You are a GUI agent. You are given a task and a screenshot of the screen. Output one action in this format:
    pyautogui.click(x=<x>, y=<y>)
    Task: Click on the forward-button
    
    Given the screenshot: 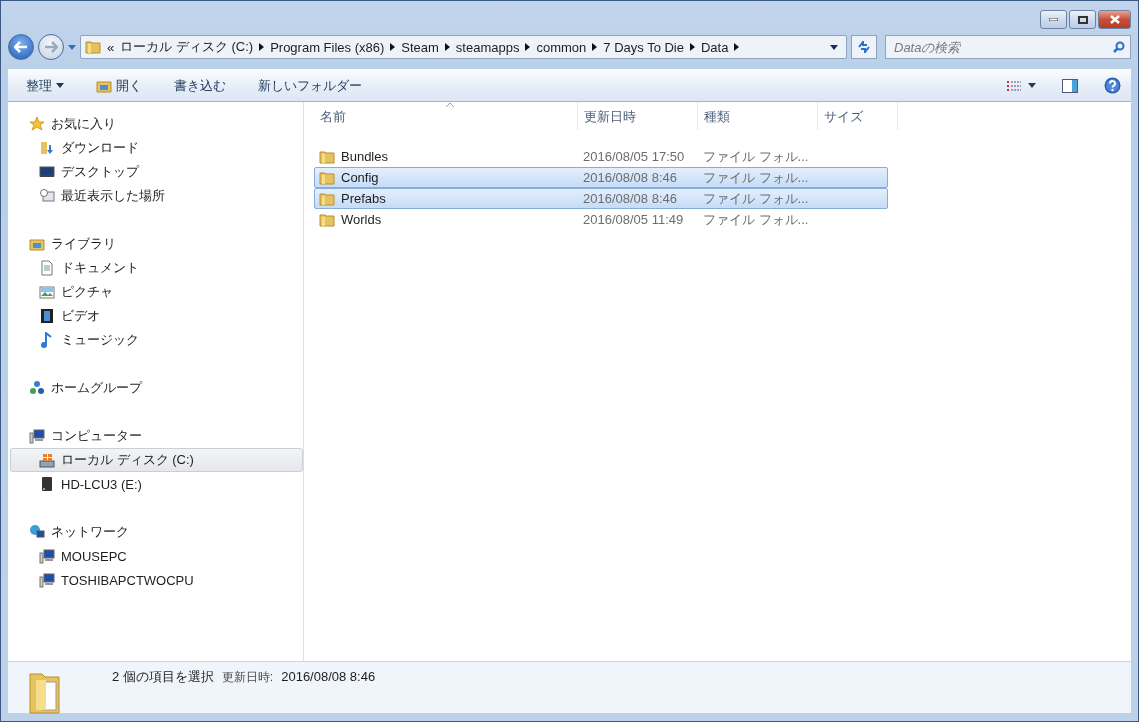 What is the action you would take?
    pyautogui.click(x=51, y=47)
    